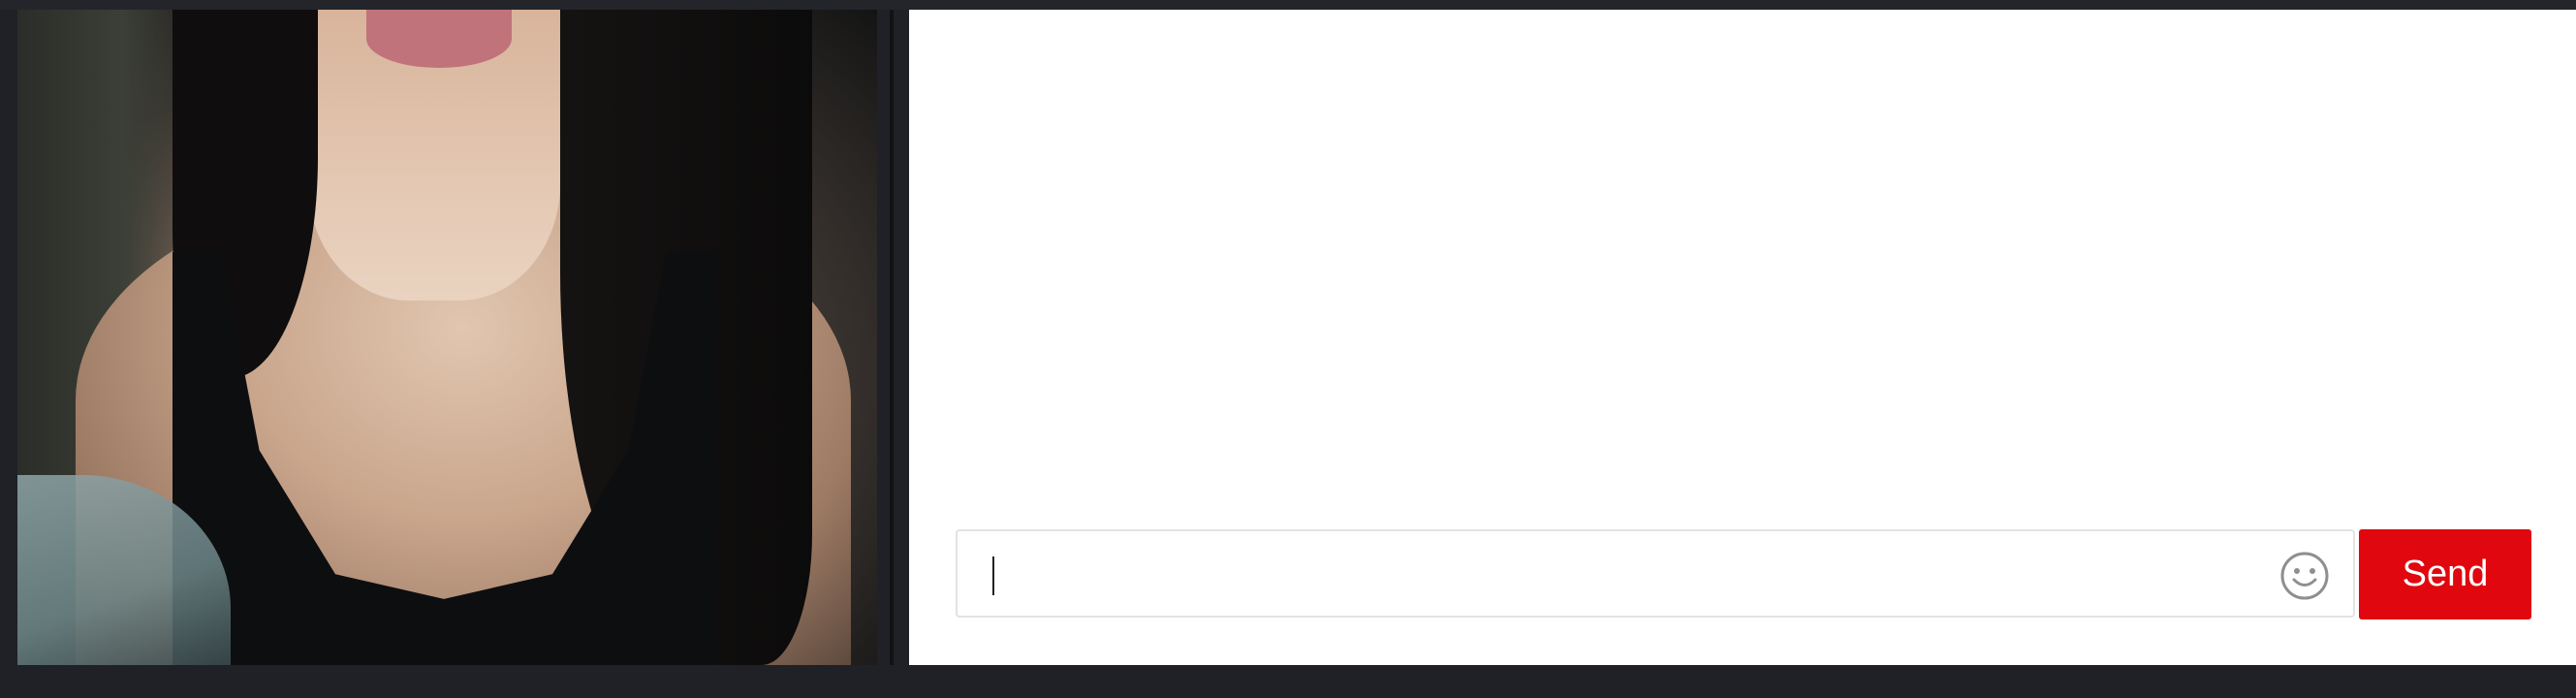 The width and height of the screenshot is (2576, 698). I want to click on smiley-face-icon, so click(2304, 576).